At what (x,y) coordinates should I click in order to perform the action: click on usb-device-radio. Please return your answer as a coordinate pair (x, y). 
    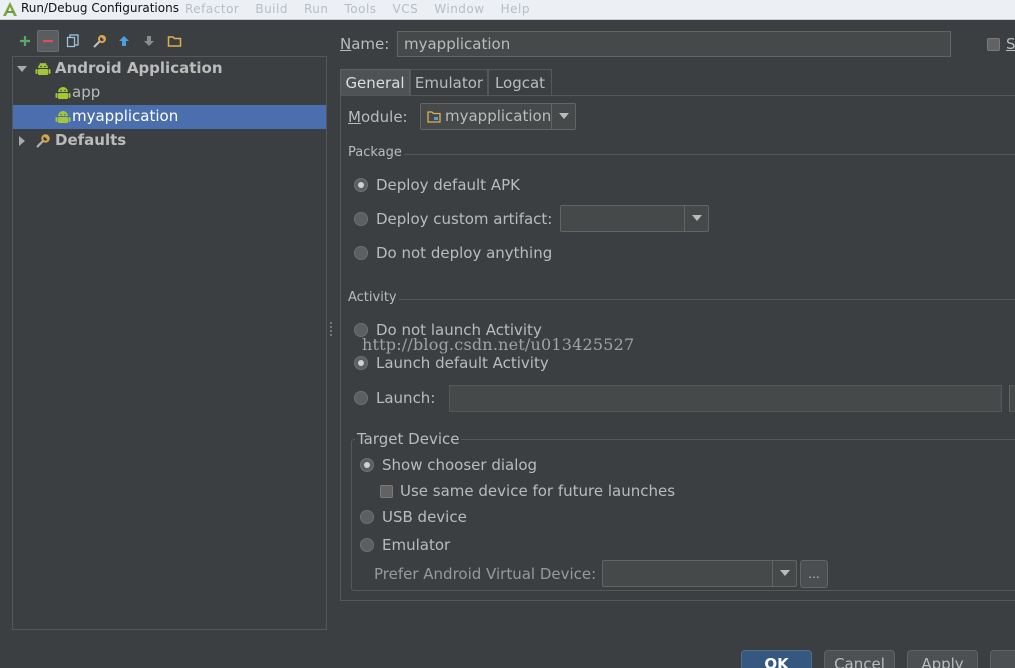
    Looking at the image, I should click on (367, 517).